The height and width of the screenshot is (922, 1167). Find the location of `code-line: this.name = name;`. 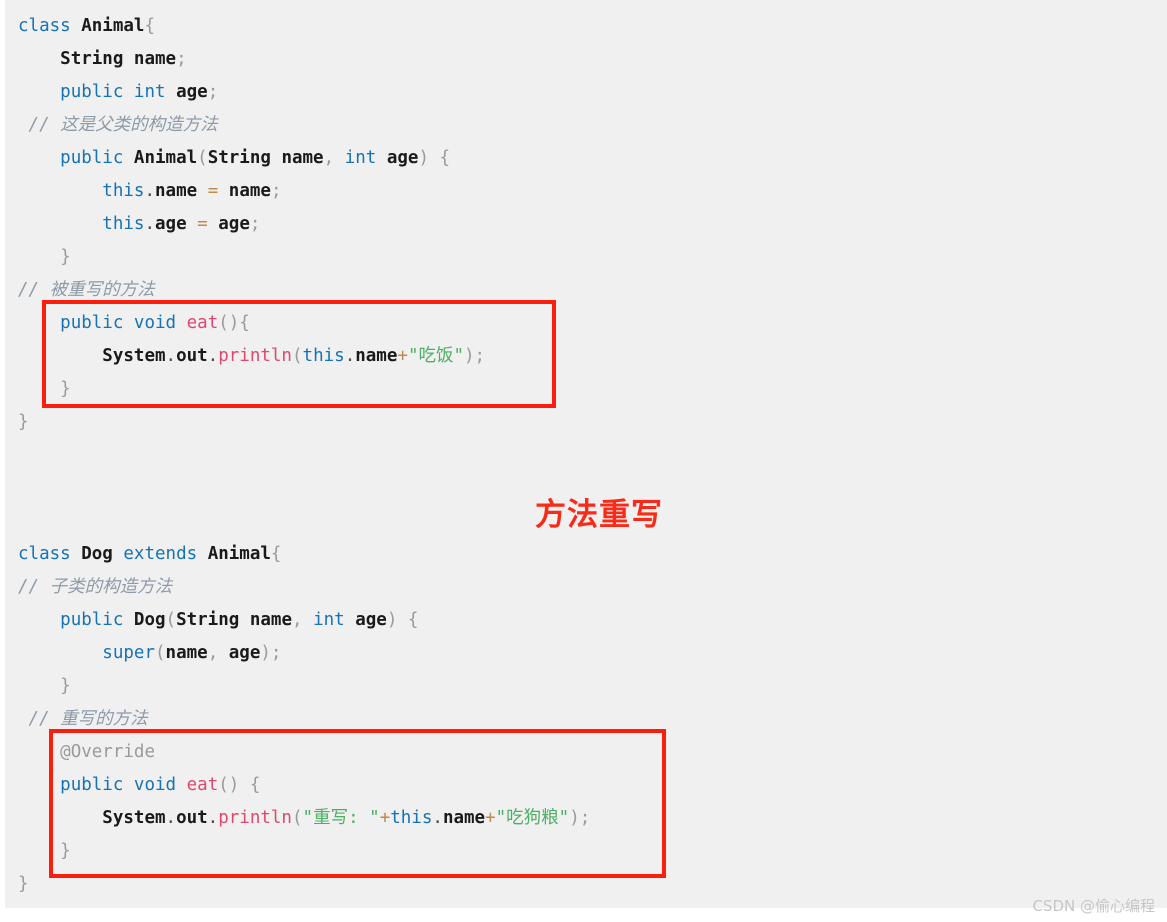

code-line: this.name = name; is located at coordinates (586, 191).